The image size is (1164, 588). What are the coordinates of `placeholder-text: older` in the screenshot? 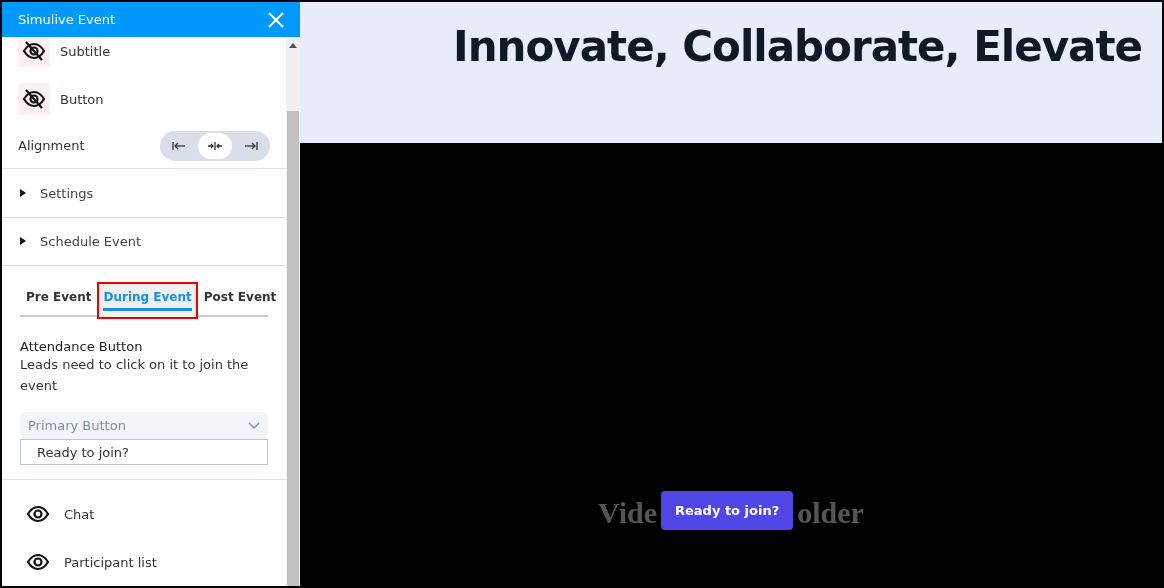 It's located at (830, 513).